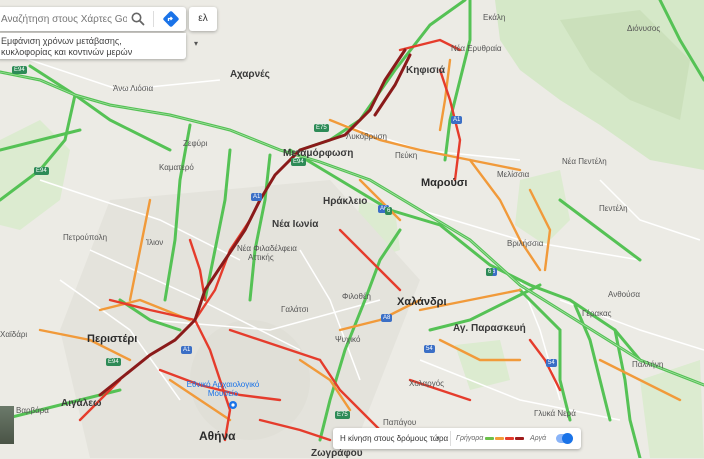  Describe the element at coordinates (250, 74) in the screenshot. I see `place-label-acharnes: Αχαρνές` at that location.